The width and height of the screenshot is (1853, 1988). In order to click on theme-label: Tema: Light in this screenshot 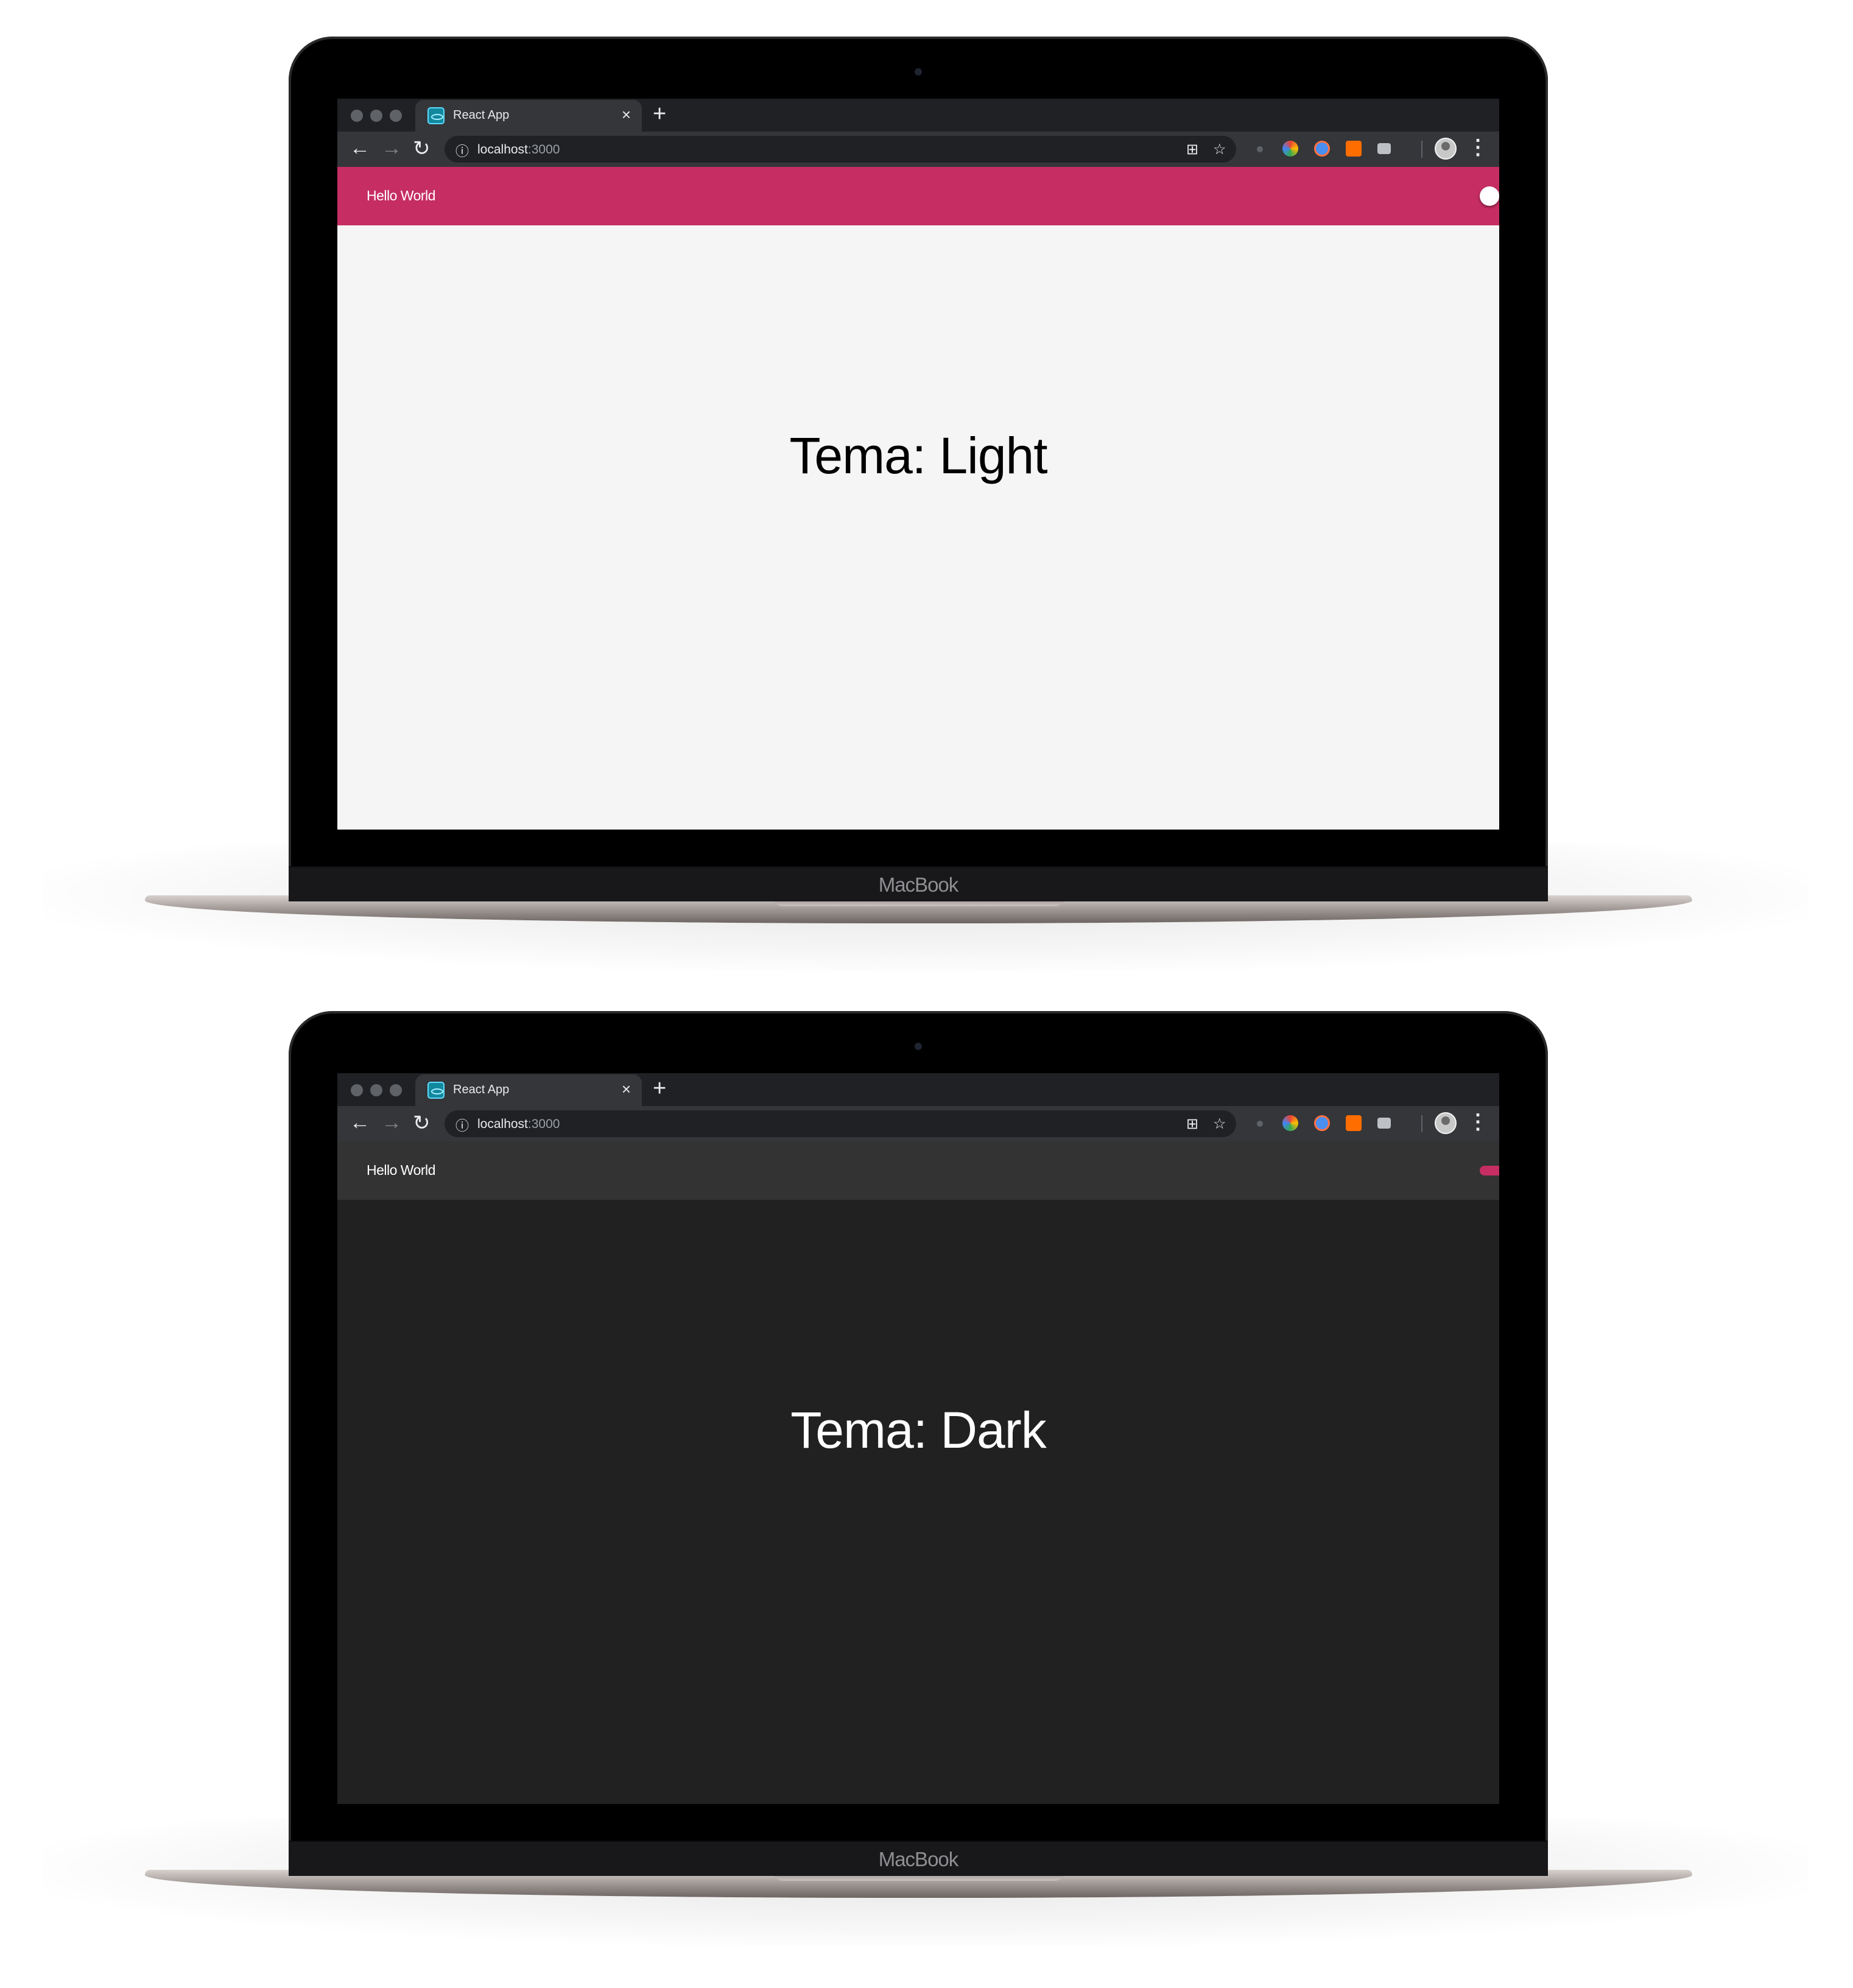, I will do `click(918, 455)`.